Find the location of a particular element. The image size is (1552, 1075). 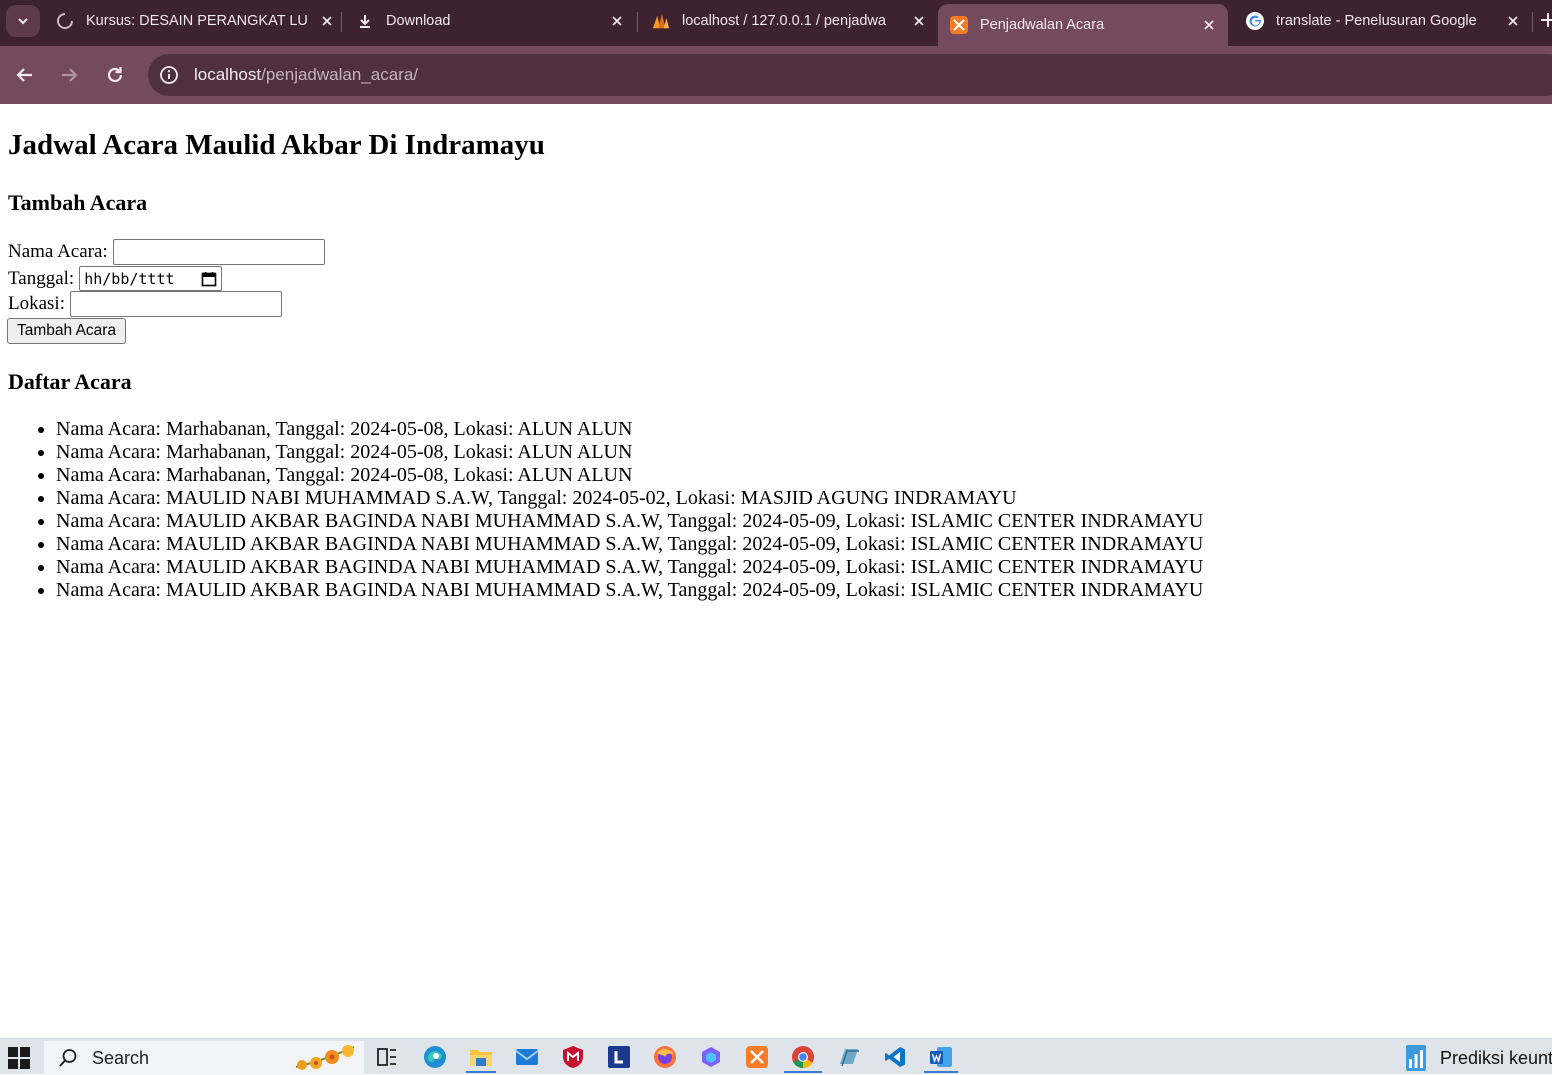

plus-icon is located at coordinates (1546, 20).